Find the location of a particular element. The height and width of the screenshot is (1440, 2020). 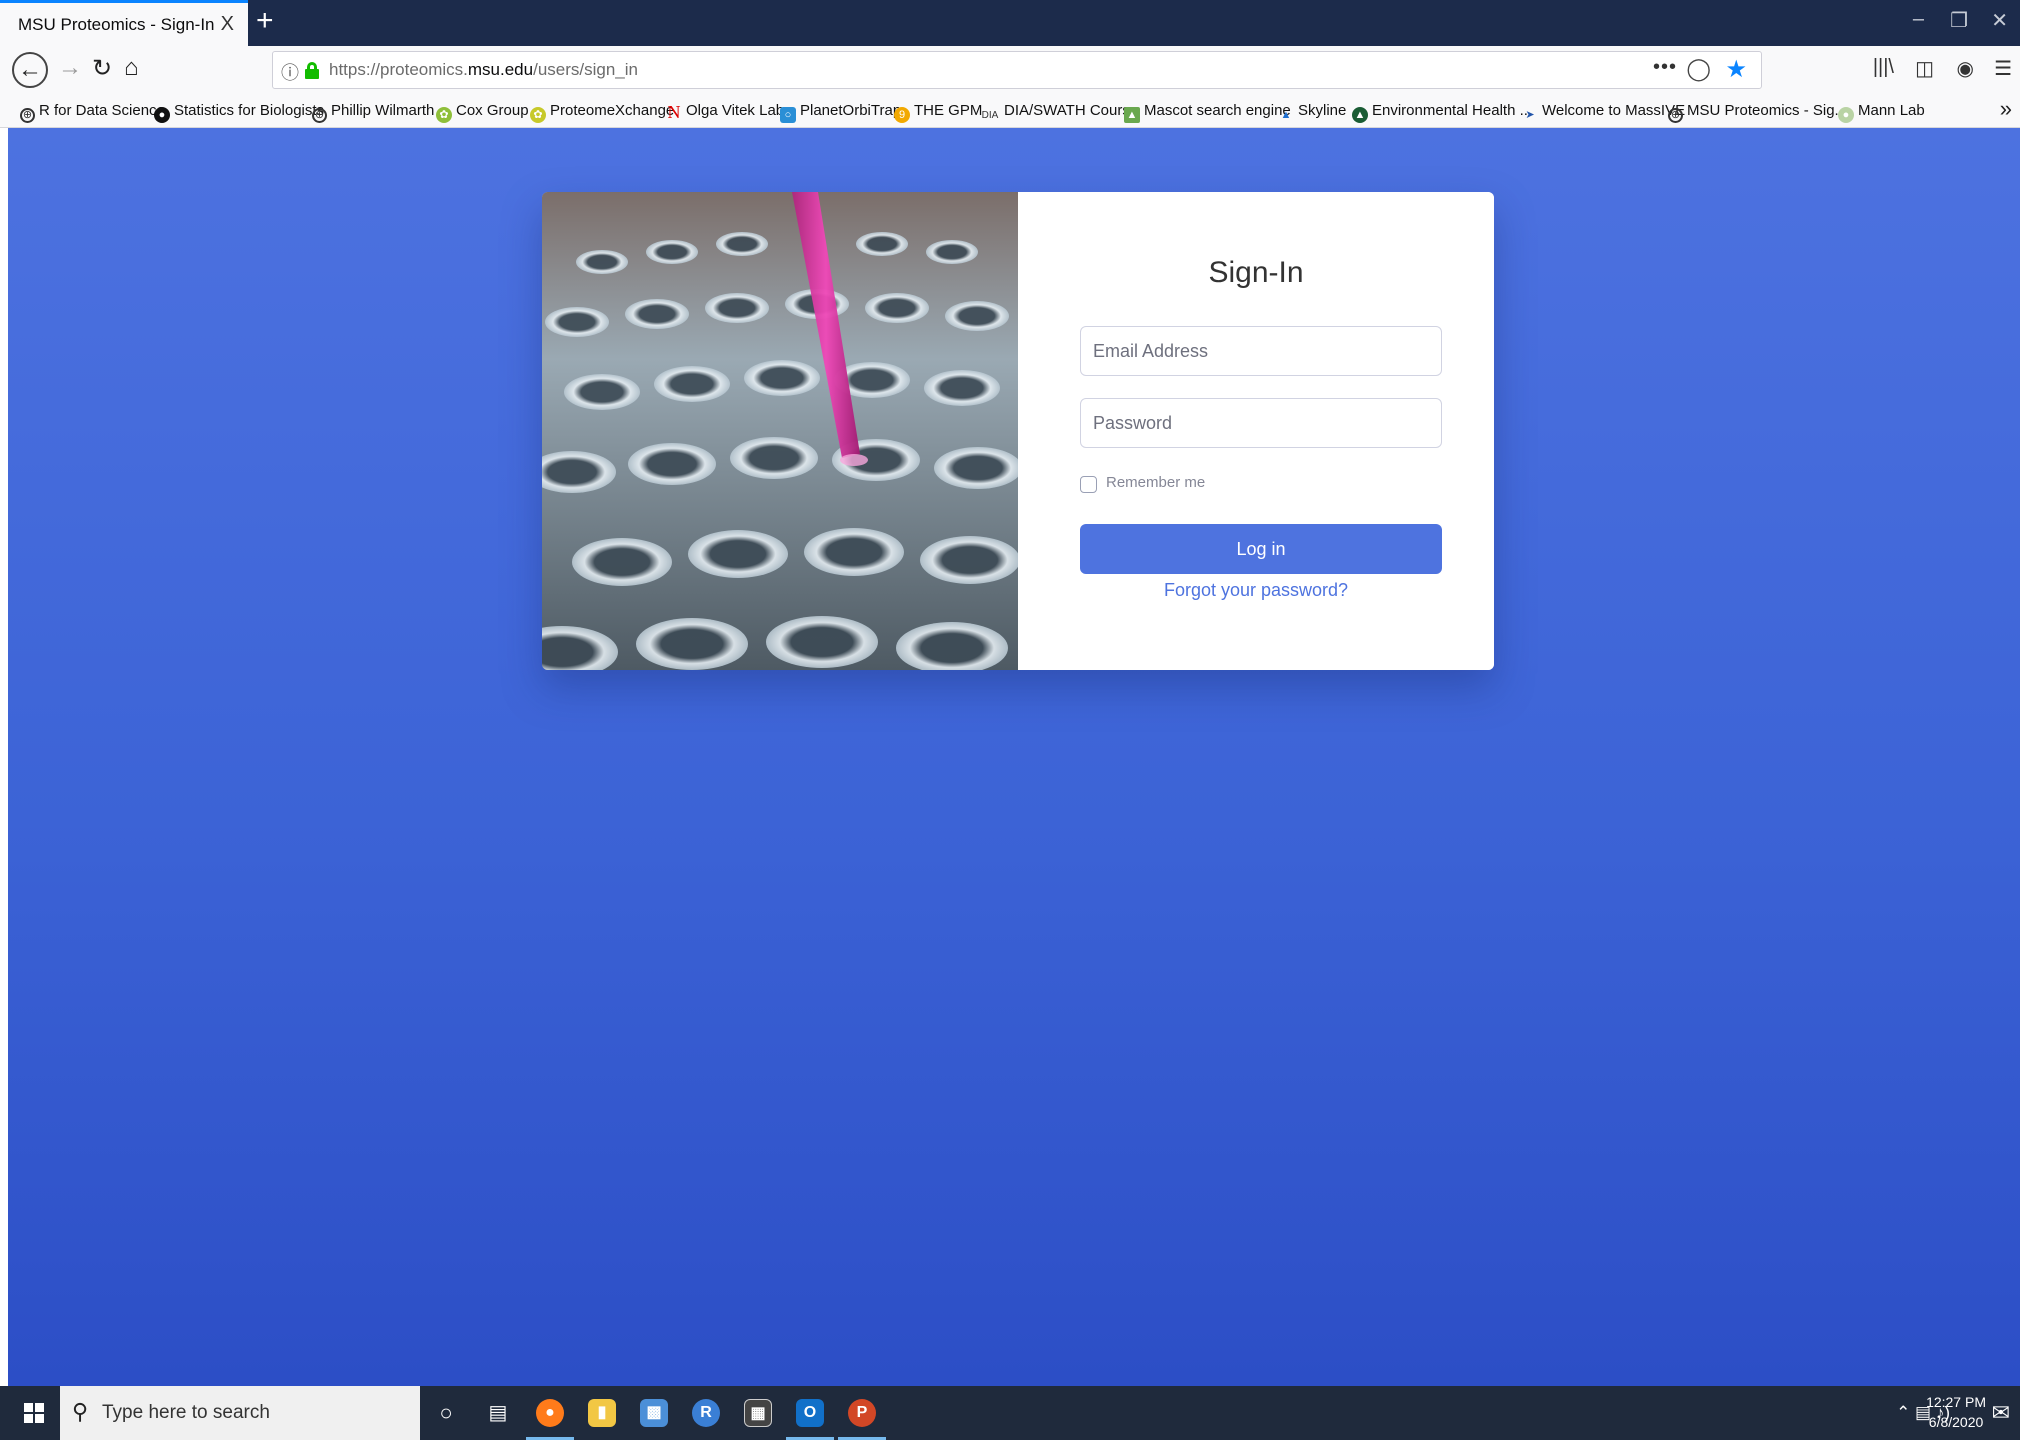

firefox-icon: ● is located at coordinates (550, 1413).